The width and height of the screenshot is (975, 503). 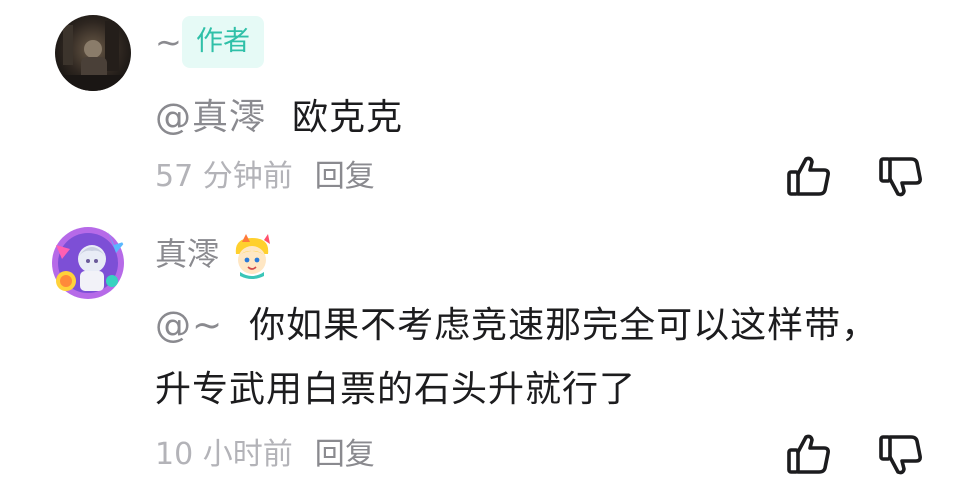 What do you see at coordinates (279, 118) in the screenshot?
I see `comment-text: @真澪 欧克克` at bounding box center [279, 118].